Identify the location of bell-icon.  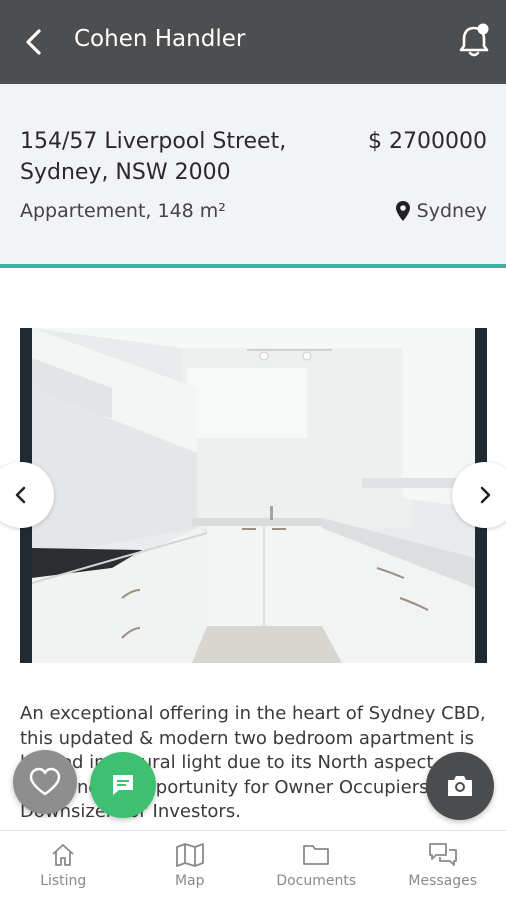
(474, 40).